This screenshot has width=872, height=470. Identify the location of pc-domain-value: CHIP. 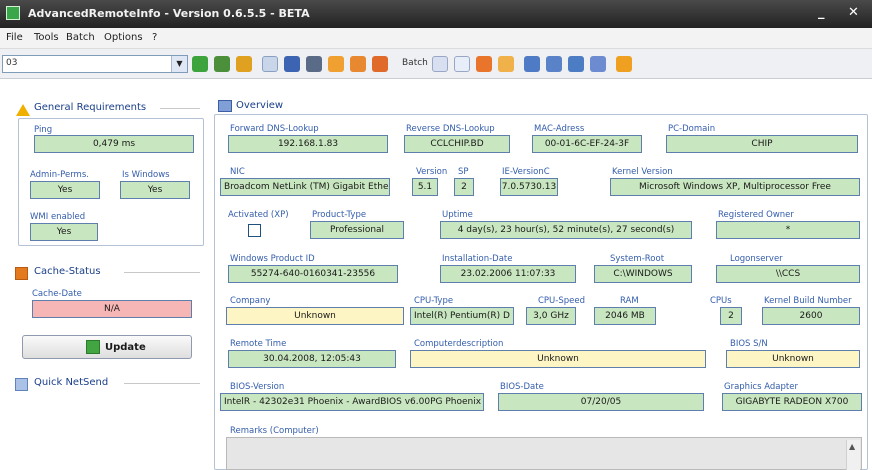
(762, 144).